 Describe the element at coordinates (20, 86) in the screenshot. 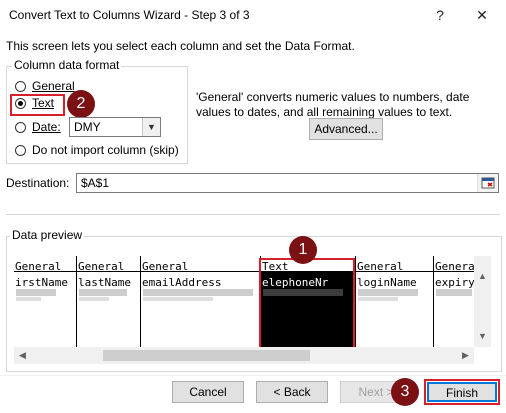

I see `radio-general` at that location.